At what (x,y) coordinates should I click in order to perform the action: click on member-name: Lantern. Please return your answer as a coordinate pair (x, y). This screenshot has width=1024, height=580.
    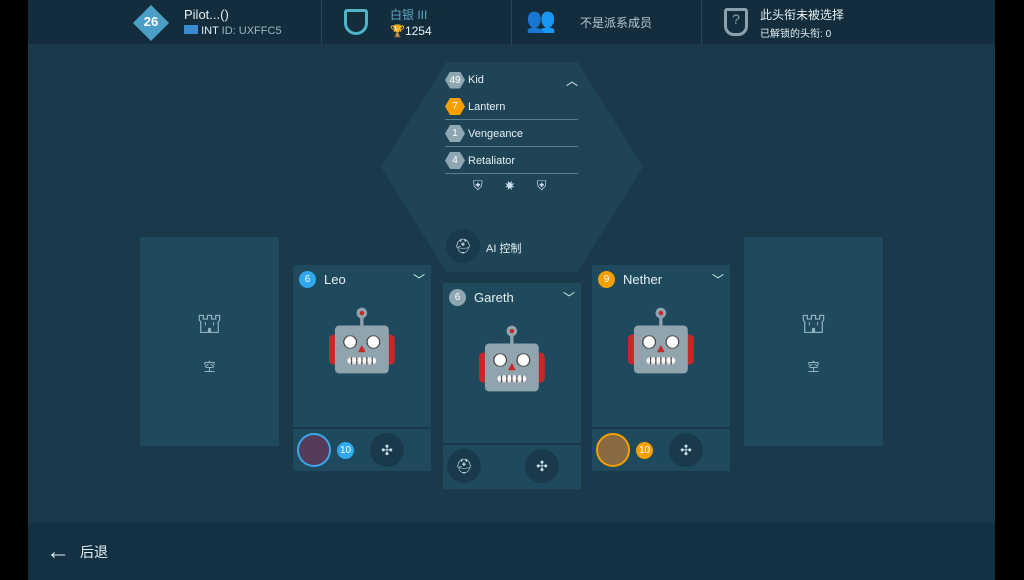
    Looking at the image, I should click on (487, 106).